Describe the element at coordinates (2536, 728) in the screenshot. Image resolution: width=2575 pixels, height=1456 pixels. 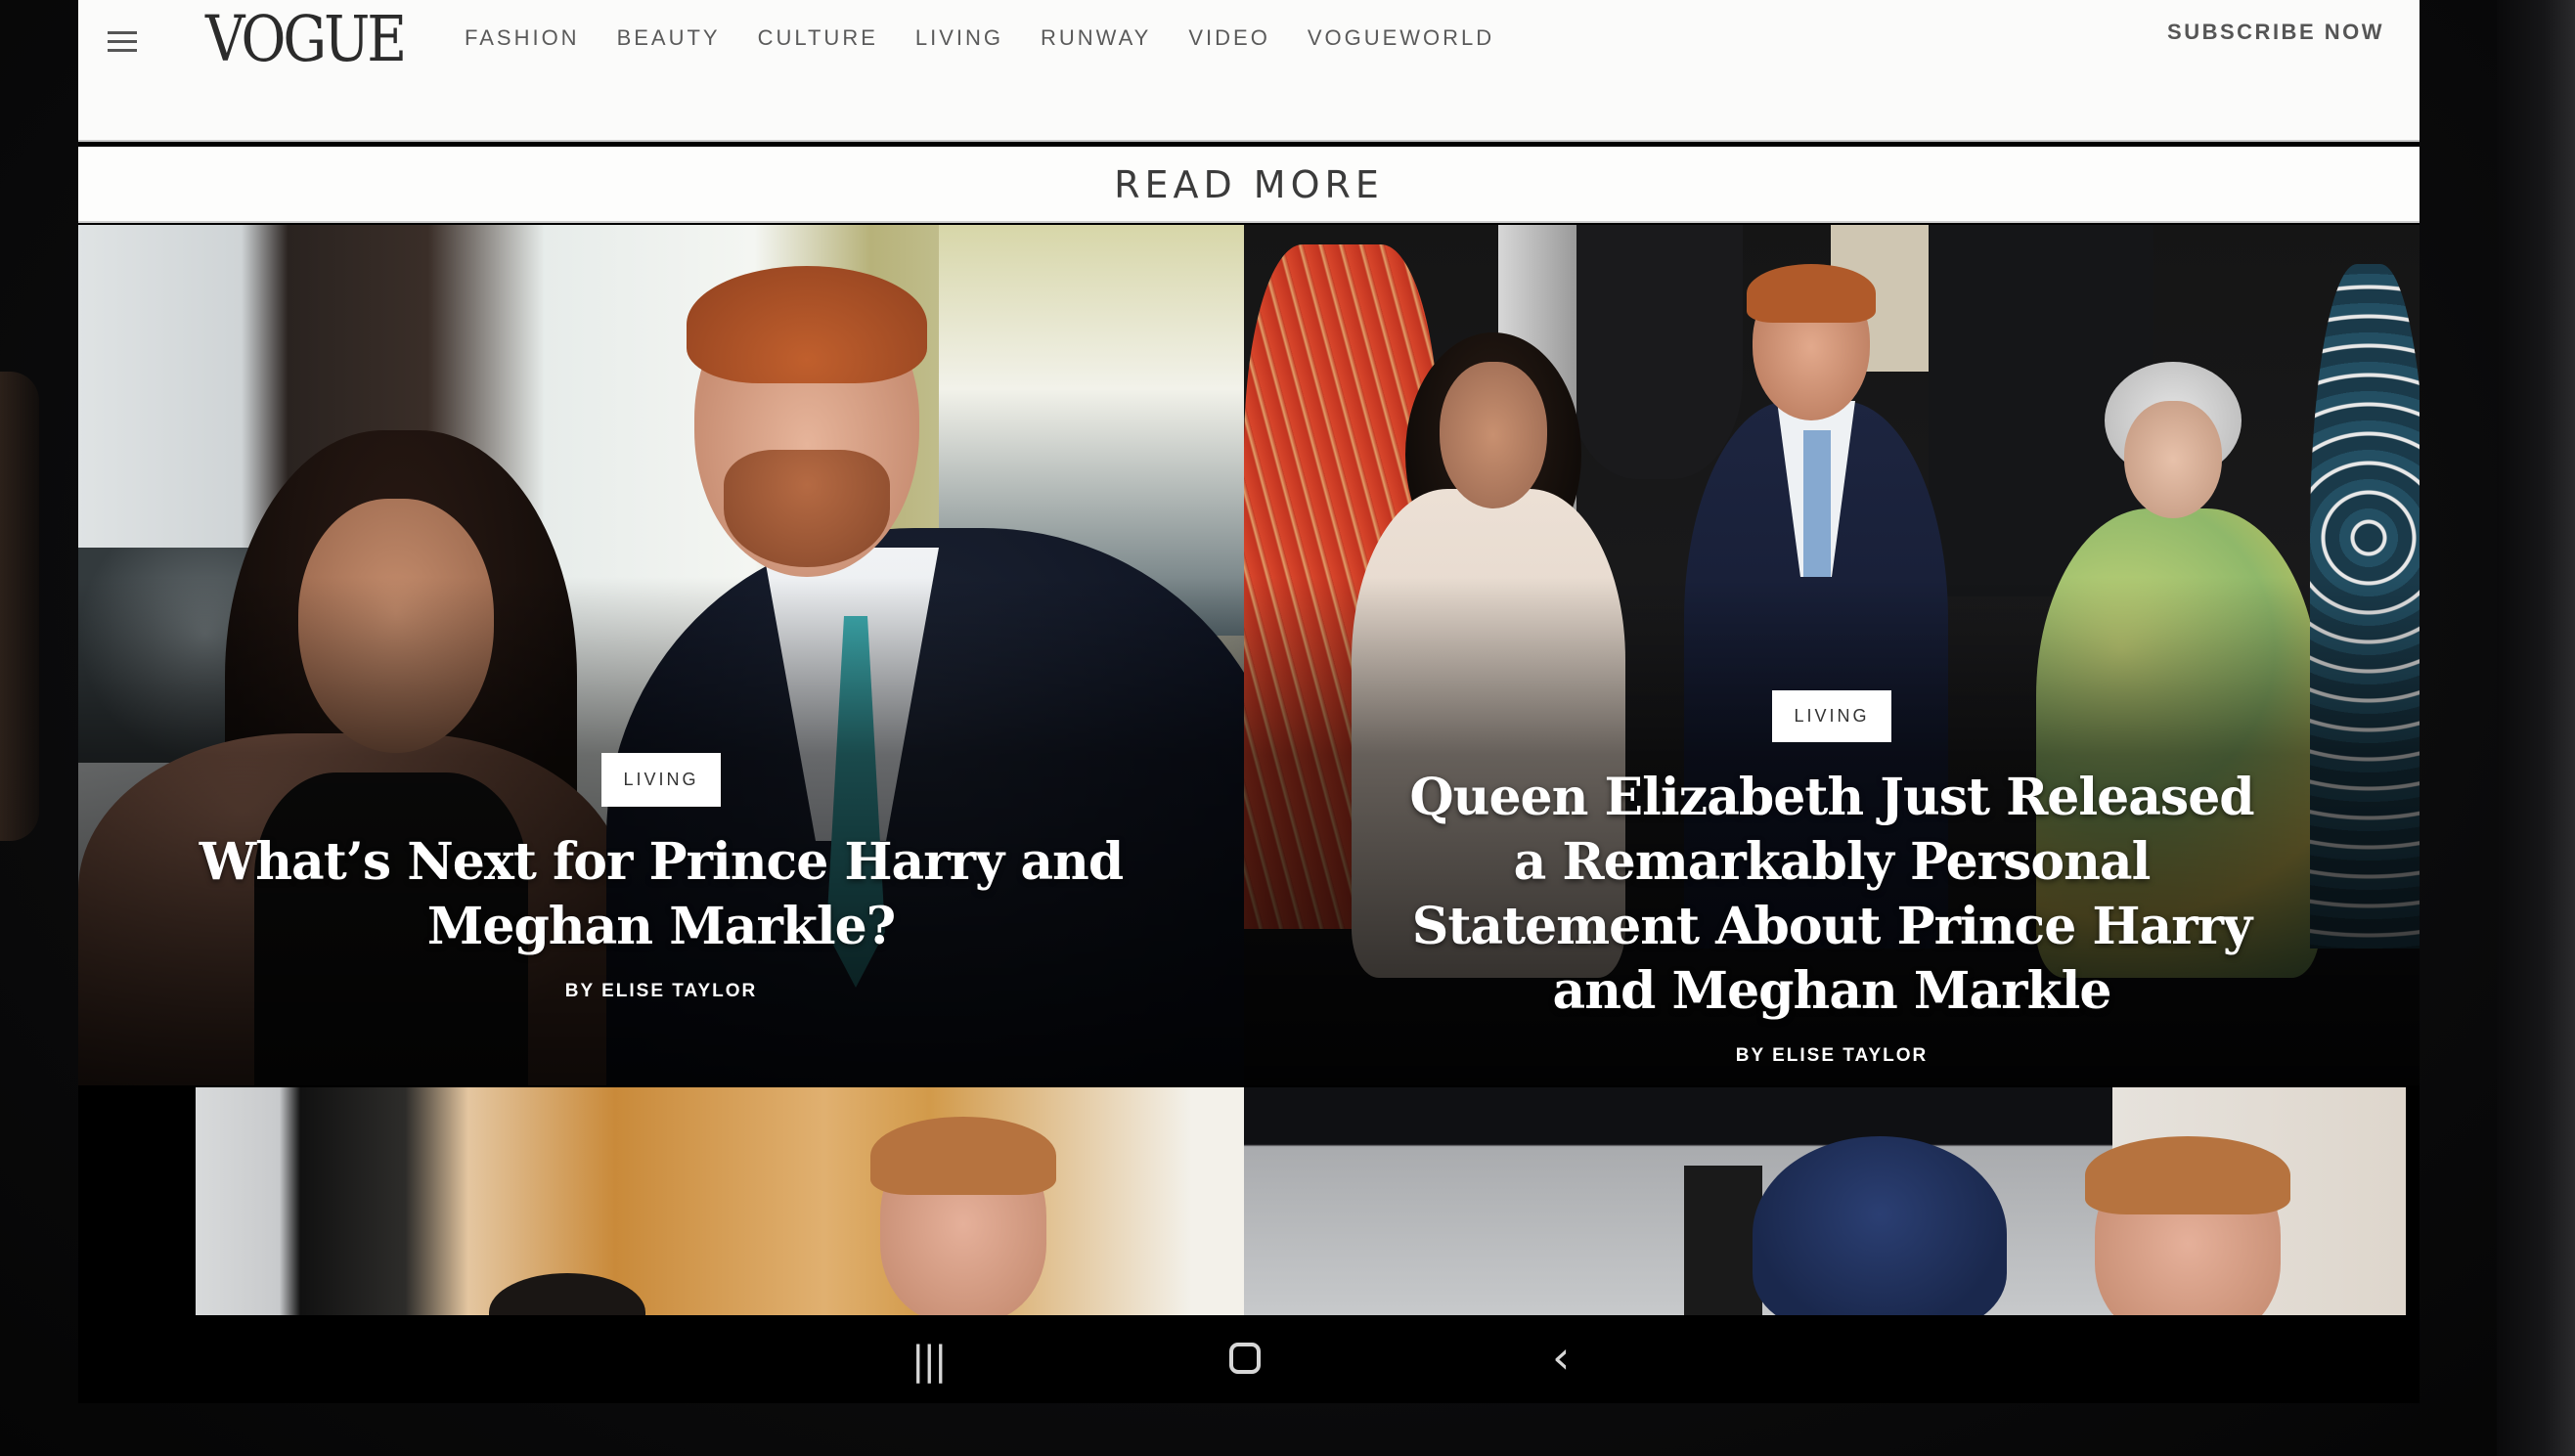
I see `bezel-edge-right` at that location.